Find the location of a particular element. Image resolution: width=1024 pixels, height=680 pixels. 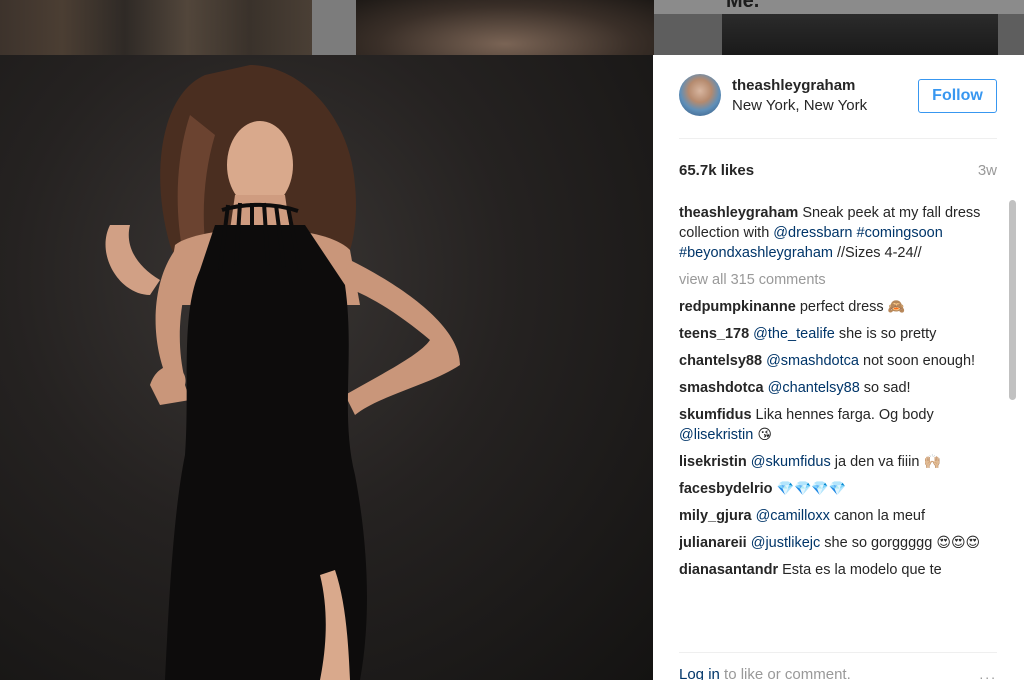

comment: dianasantandr Esta es la modelo que te is located at coordinates (841, 570).